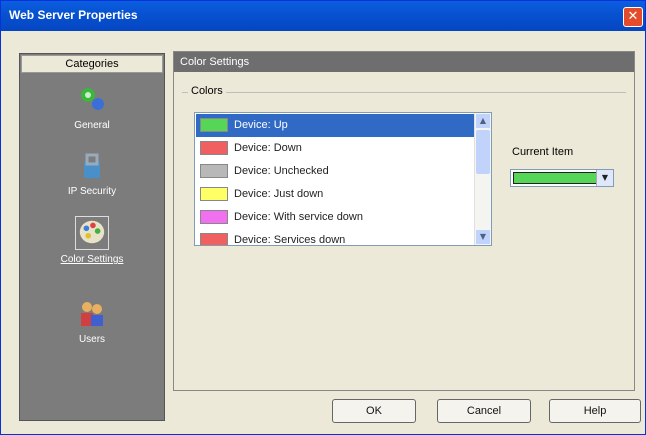  Describe the element at coordinates (595, 411) in the screenshot. I see `help-button: Help` at that location.